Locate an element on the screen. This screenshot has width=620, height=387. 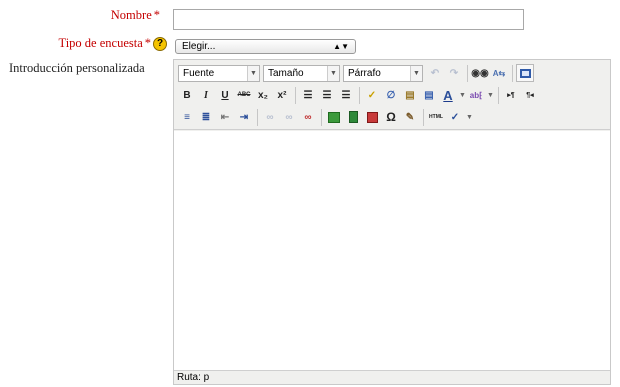
template-icon is located at coordinates (372, 117).